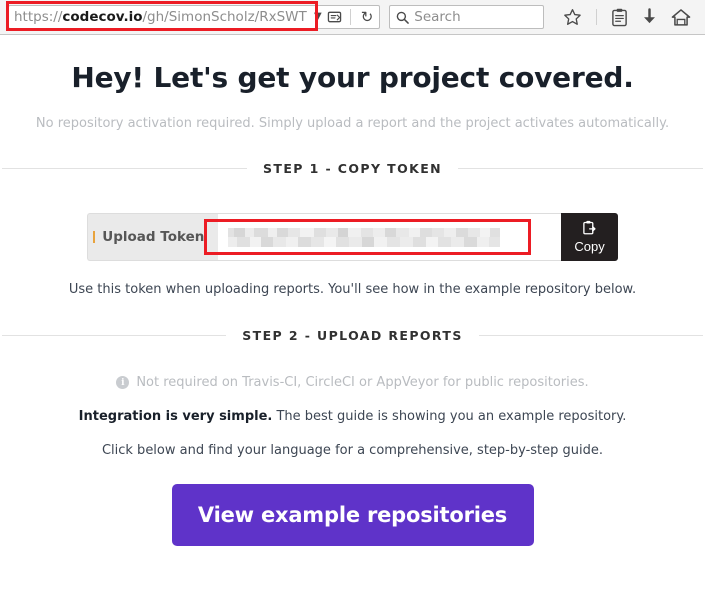 Image resolution: width=705 pixels, height=589 pixels. I want to click on copy-token-button: Copy, so click(589, 237).